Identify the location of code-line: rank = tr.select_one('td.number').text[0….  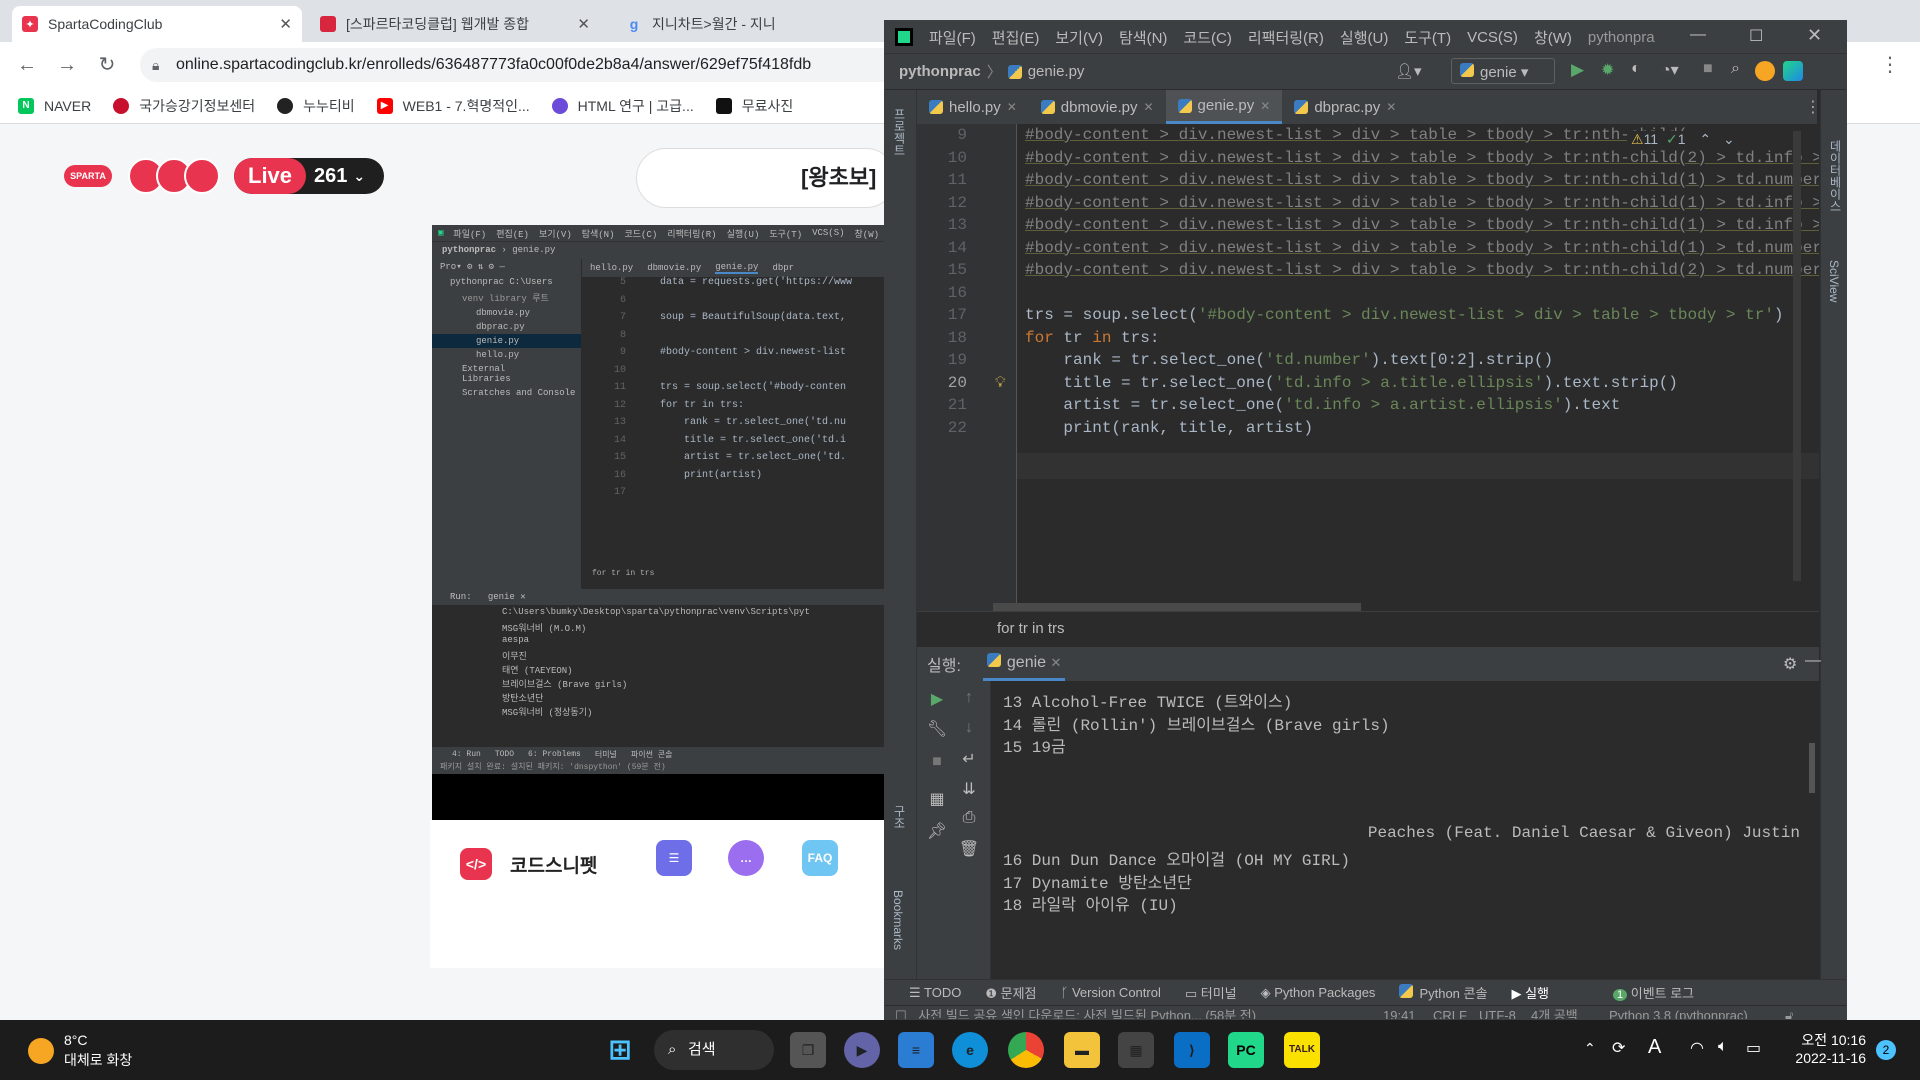
(1289, 360).